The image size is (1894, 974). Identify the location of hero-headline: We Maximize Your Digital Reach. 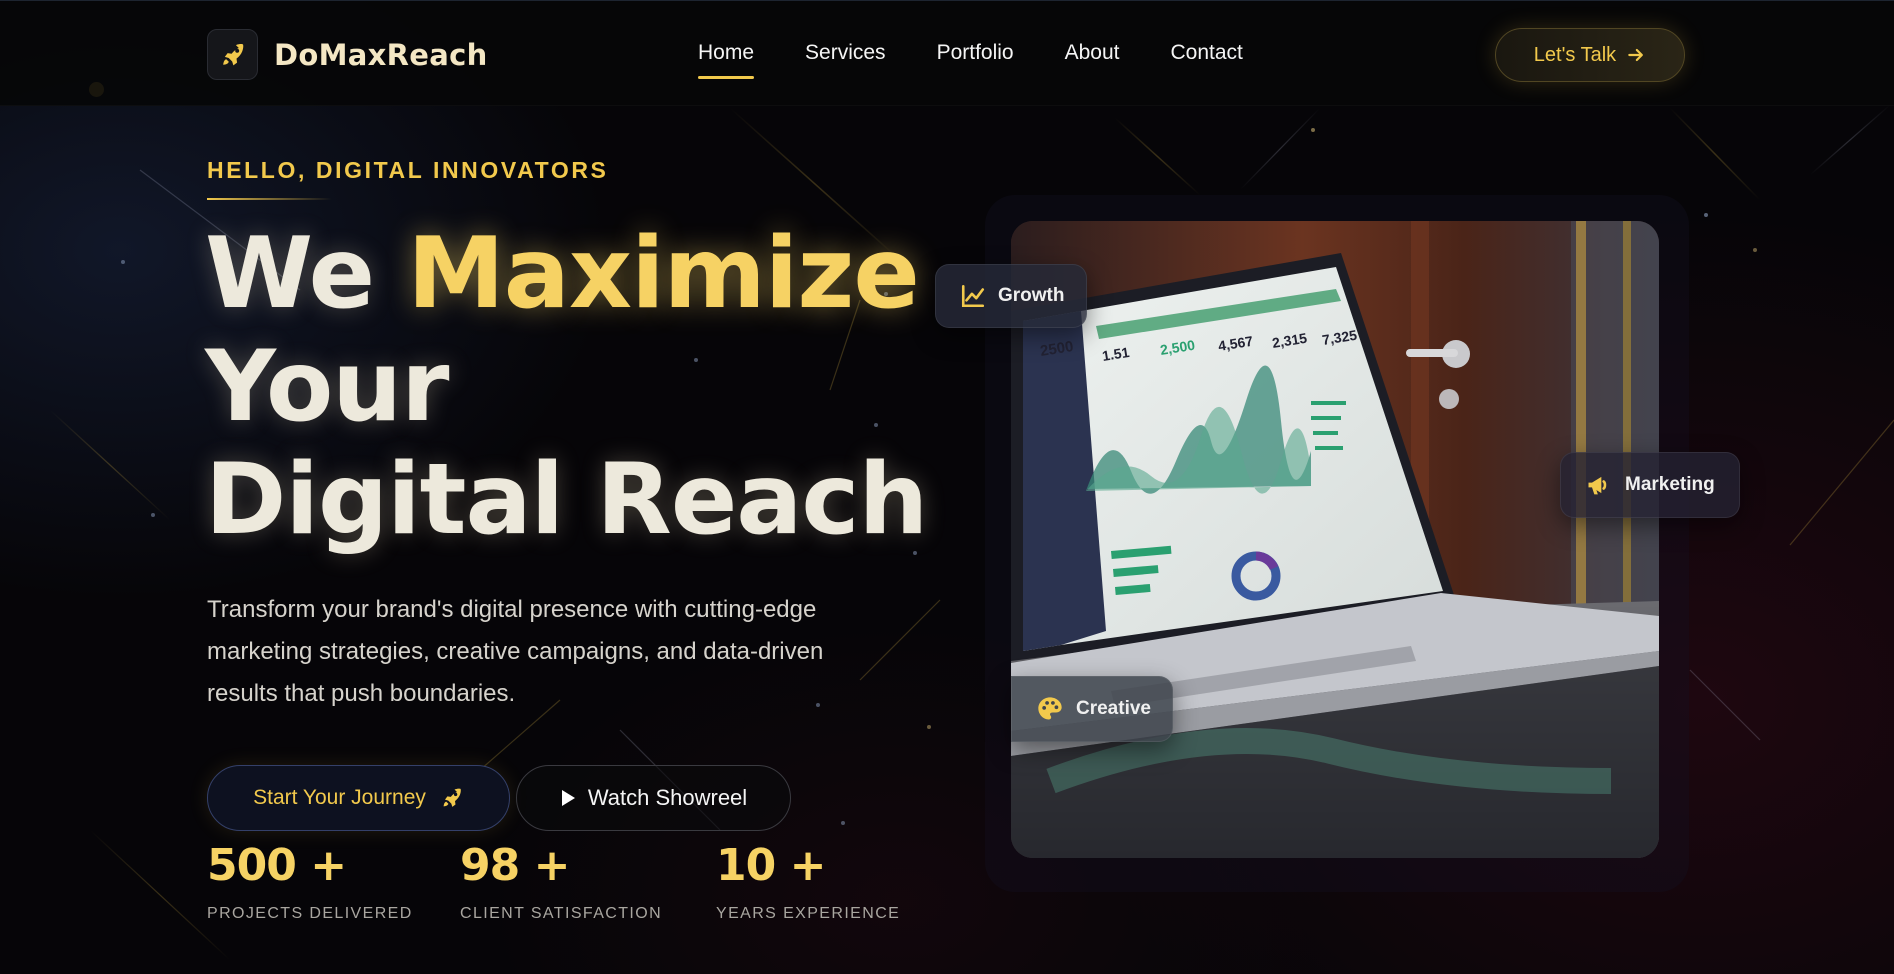
(566, 387).